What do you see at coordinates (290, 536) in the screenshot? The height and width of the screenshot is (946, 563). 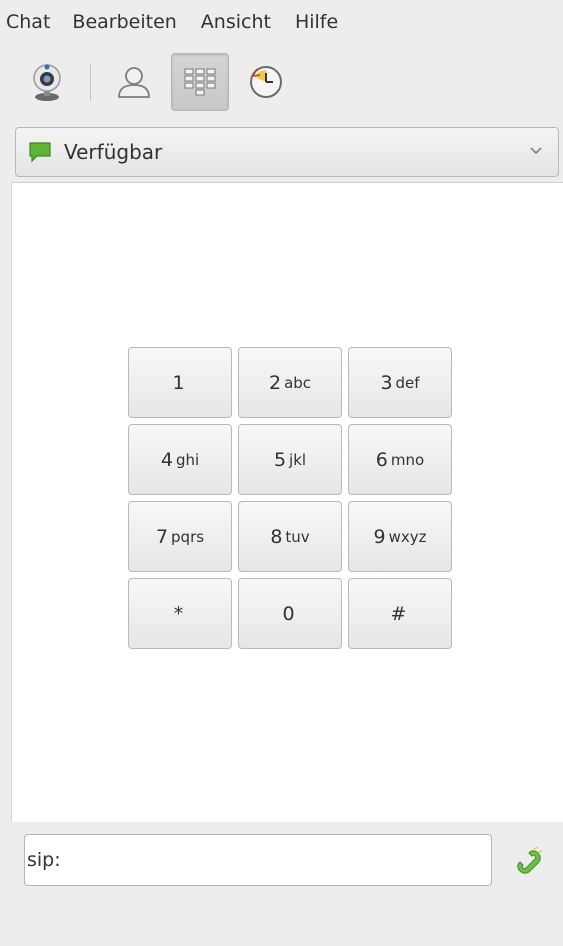 I see `dial-key-8: 8 tuv` at bounding box center [290, 536].